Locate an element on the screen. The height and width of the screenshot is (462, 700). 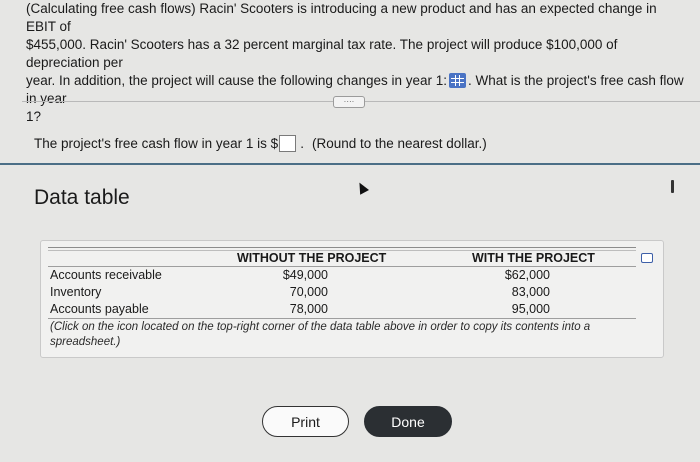
value-with: 83,000 is located at coordinates (530, 292).